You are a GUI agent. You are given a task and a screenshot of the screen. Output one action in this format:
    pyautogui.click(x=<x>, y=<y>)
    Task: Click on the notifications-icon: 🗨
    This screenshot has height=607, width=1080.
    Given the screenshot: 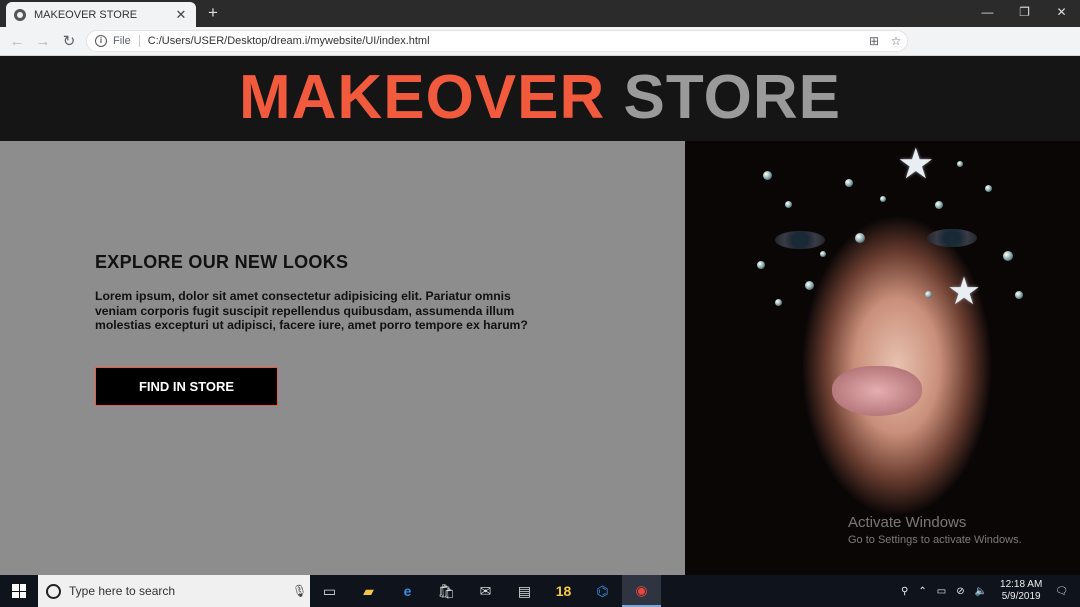 What is the action you would take?
    pyautogui.click(x=1065, y=591)
    